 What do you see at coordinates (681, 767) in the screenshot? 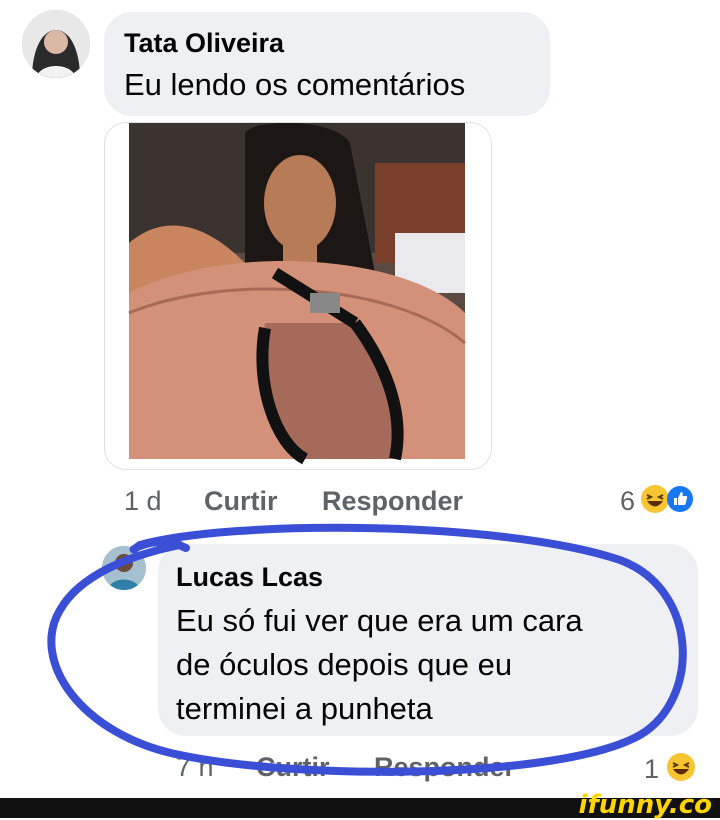
I see `haha-icon` at bounding box center [681, 767].